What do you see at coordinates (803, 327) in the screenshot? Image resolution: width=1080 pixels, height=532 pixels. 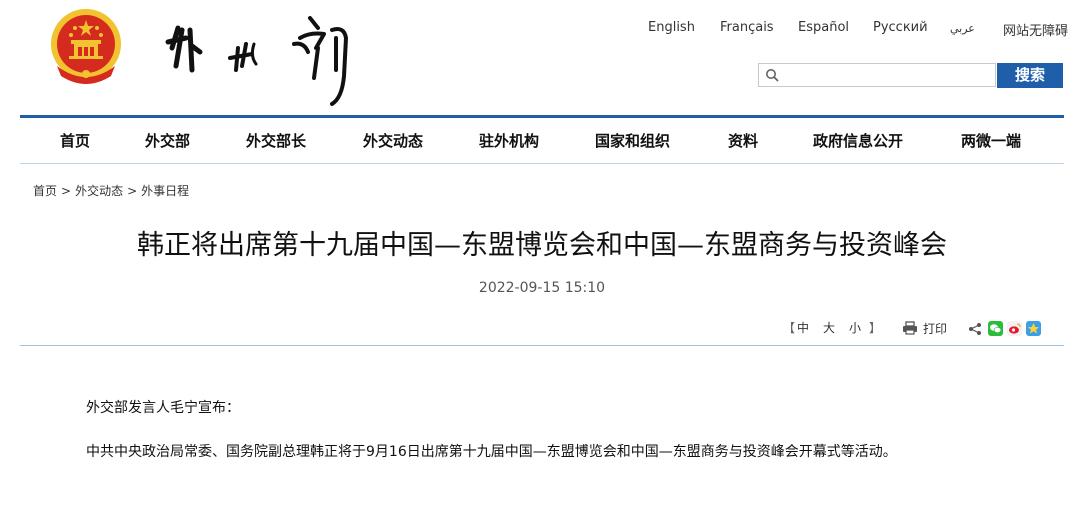 I see `font-size-medium-button: 中` at bounding box center [803, 327].